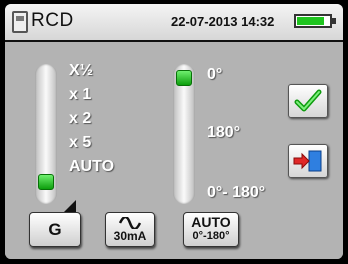  I want to click on datetime: 22-07-2013 14:32, so click(223, 21).